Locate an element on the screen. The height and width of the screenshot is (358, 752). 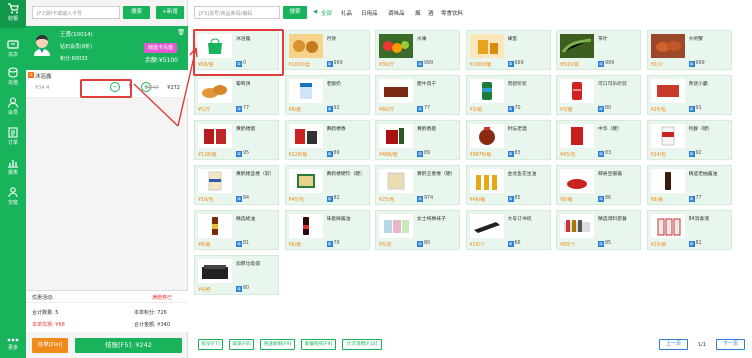
sidebar-item-recharge: 充值 is located at coordinates (13, 78).